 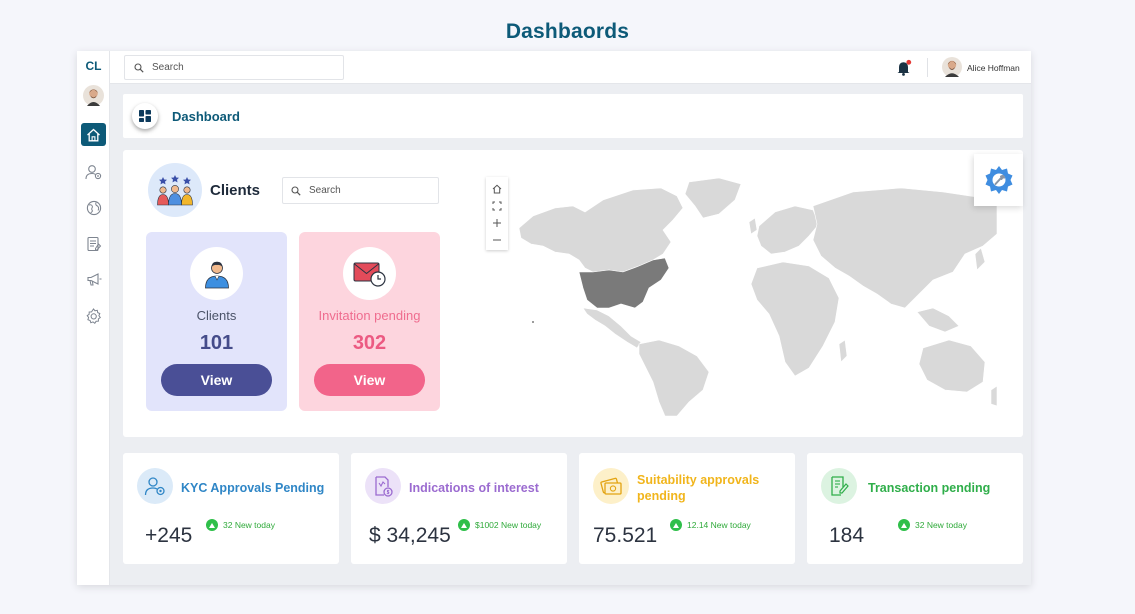 I want to click on selection-icon, so click(x=497, y=205).